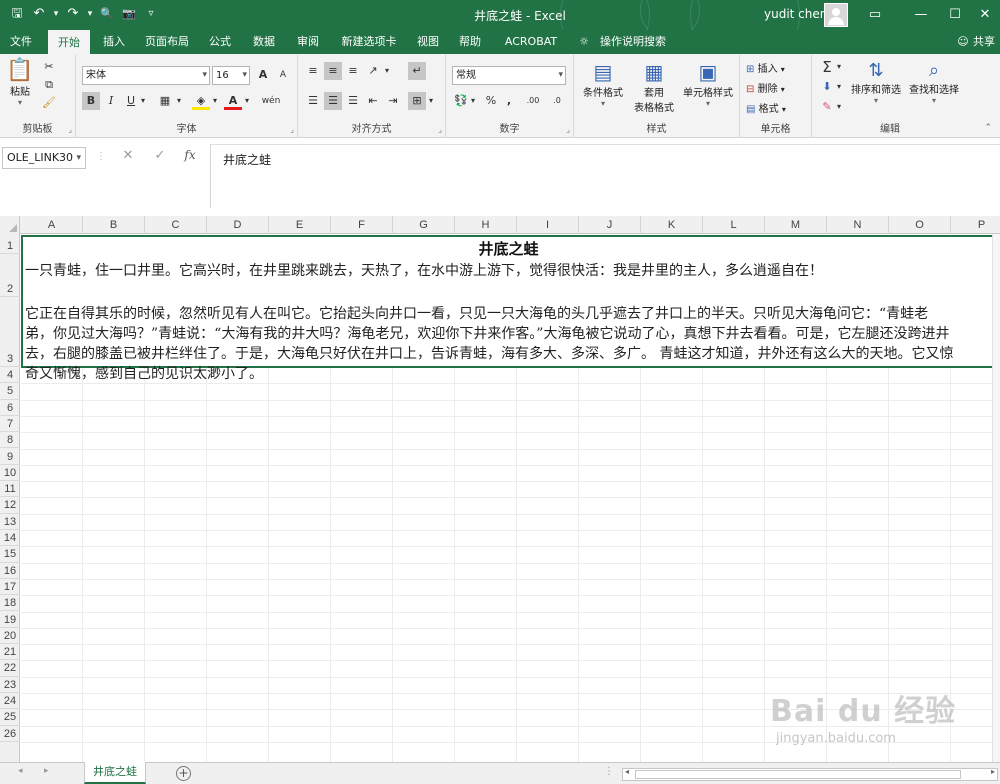 The width and height of the screenshot is (1000, 784). I want to click on tab-home: 开始, so click(69, 42).